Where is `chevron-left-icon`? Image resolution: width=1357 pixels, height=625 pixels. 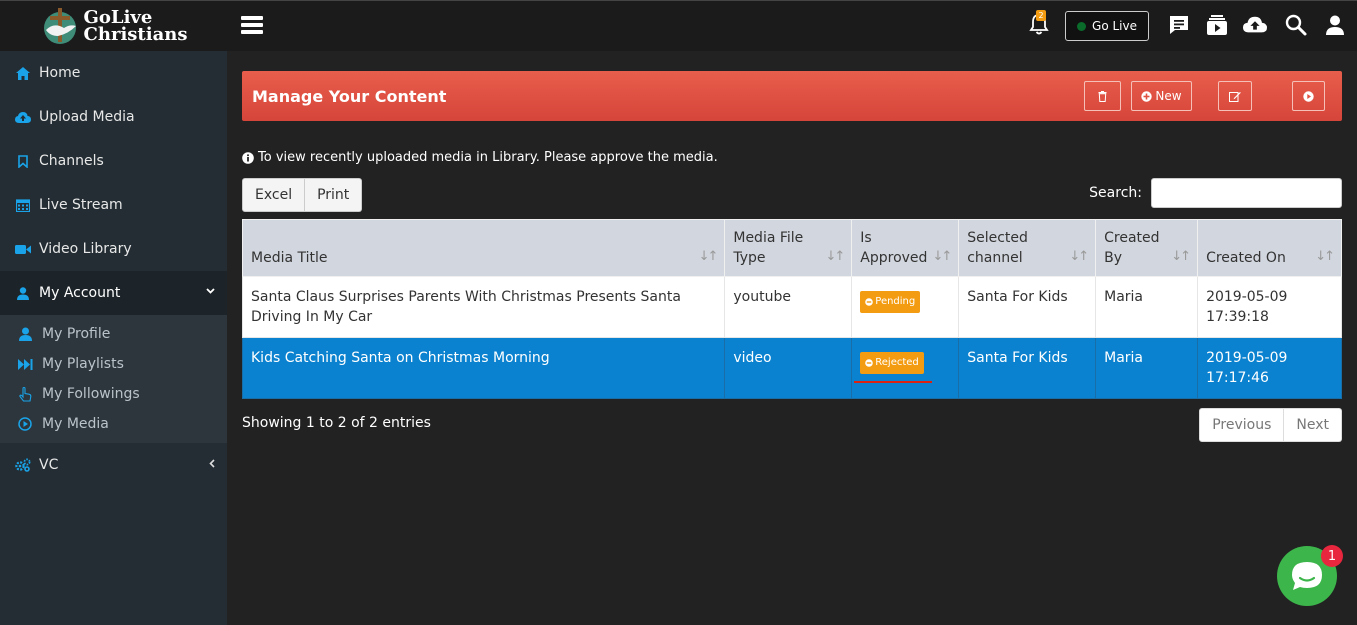
chevron-left-icon is located at coordinates (212, 464).